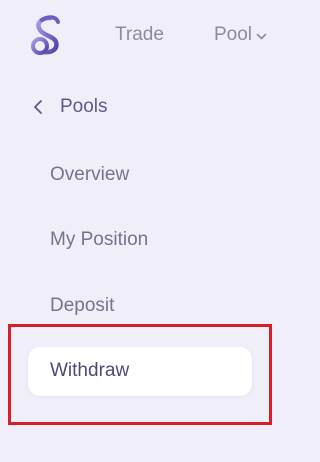  What do you see at coordinates (82, 306) in the screenshot?
I see `sidebar-item-deposit: Deposit` at bounding box center [82, 306].